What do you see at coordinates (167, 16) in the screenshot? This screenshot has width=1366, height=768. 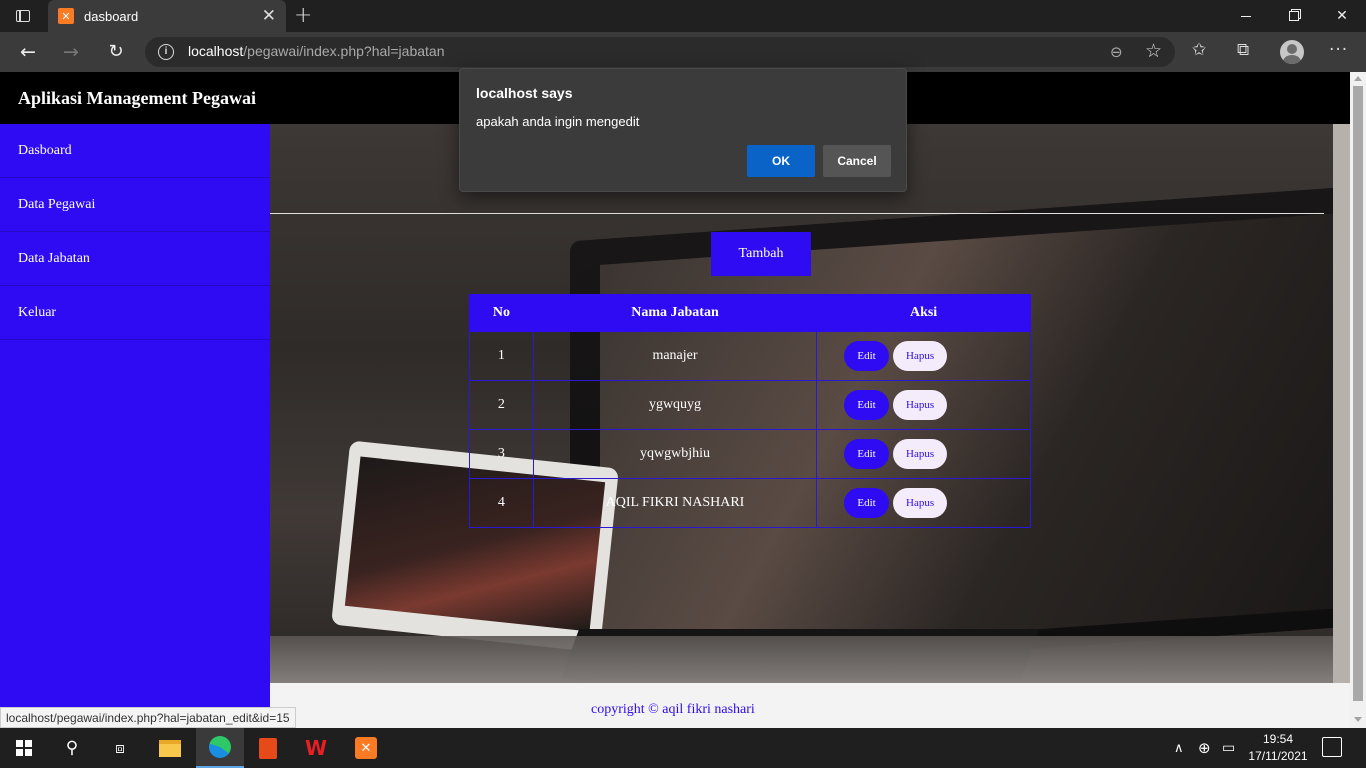 I see `browser-tab: ✕ dasboard ✕` at bounding box center [167, 16].